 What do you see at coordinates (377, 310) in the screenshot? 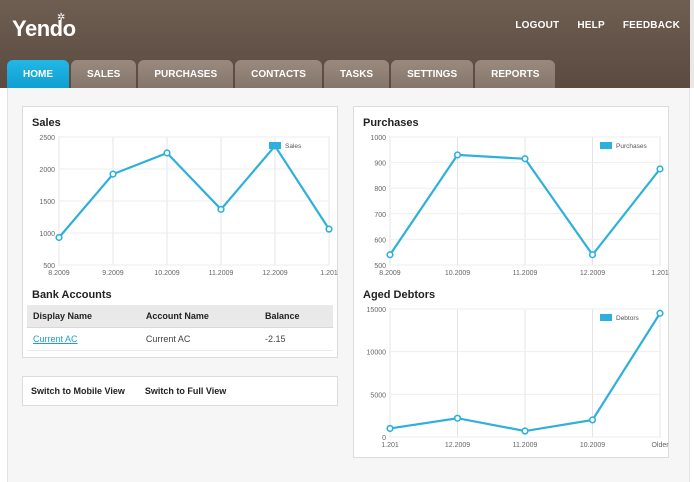
I see `y-tick-label: 15000` at bounding box center [377, 310].